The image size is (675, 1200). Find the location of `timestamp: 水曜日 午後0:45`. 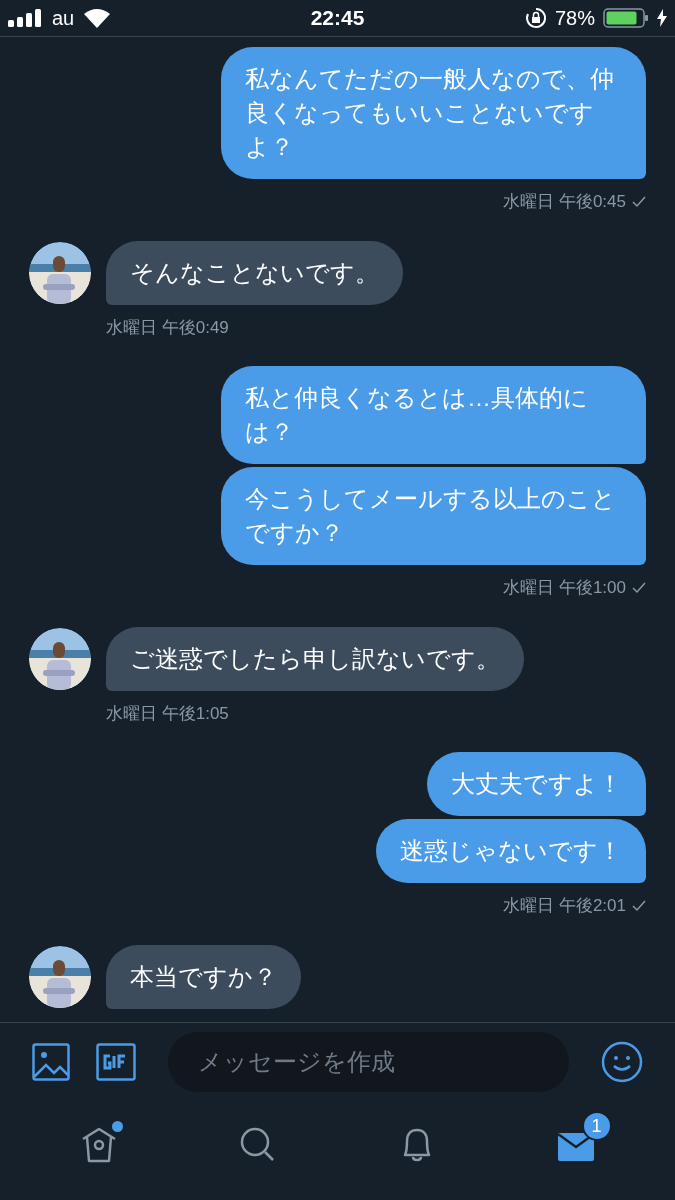

timestamp: 水曜日 午後0:45 is located at coordinates (564, 202).